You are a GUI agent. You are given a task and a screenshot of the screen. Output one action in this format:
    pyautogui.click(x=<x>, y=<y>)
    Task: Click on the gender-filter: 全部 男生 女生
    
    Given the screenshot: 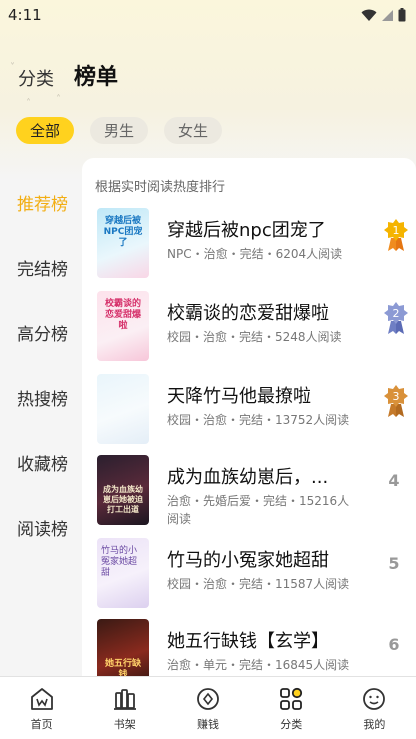 What is the action you would take?
    pyautogui.click(x=119, y=130)
    